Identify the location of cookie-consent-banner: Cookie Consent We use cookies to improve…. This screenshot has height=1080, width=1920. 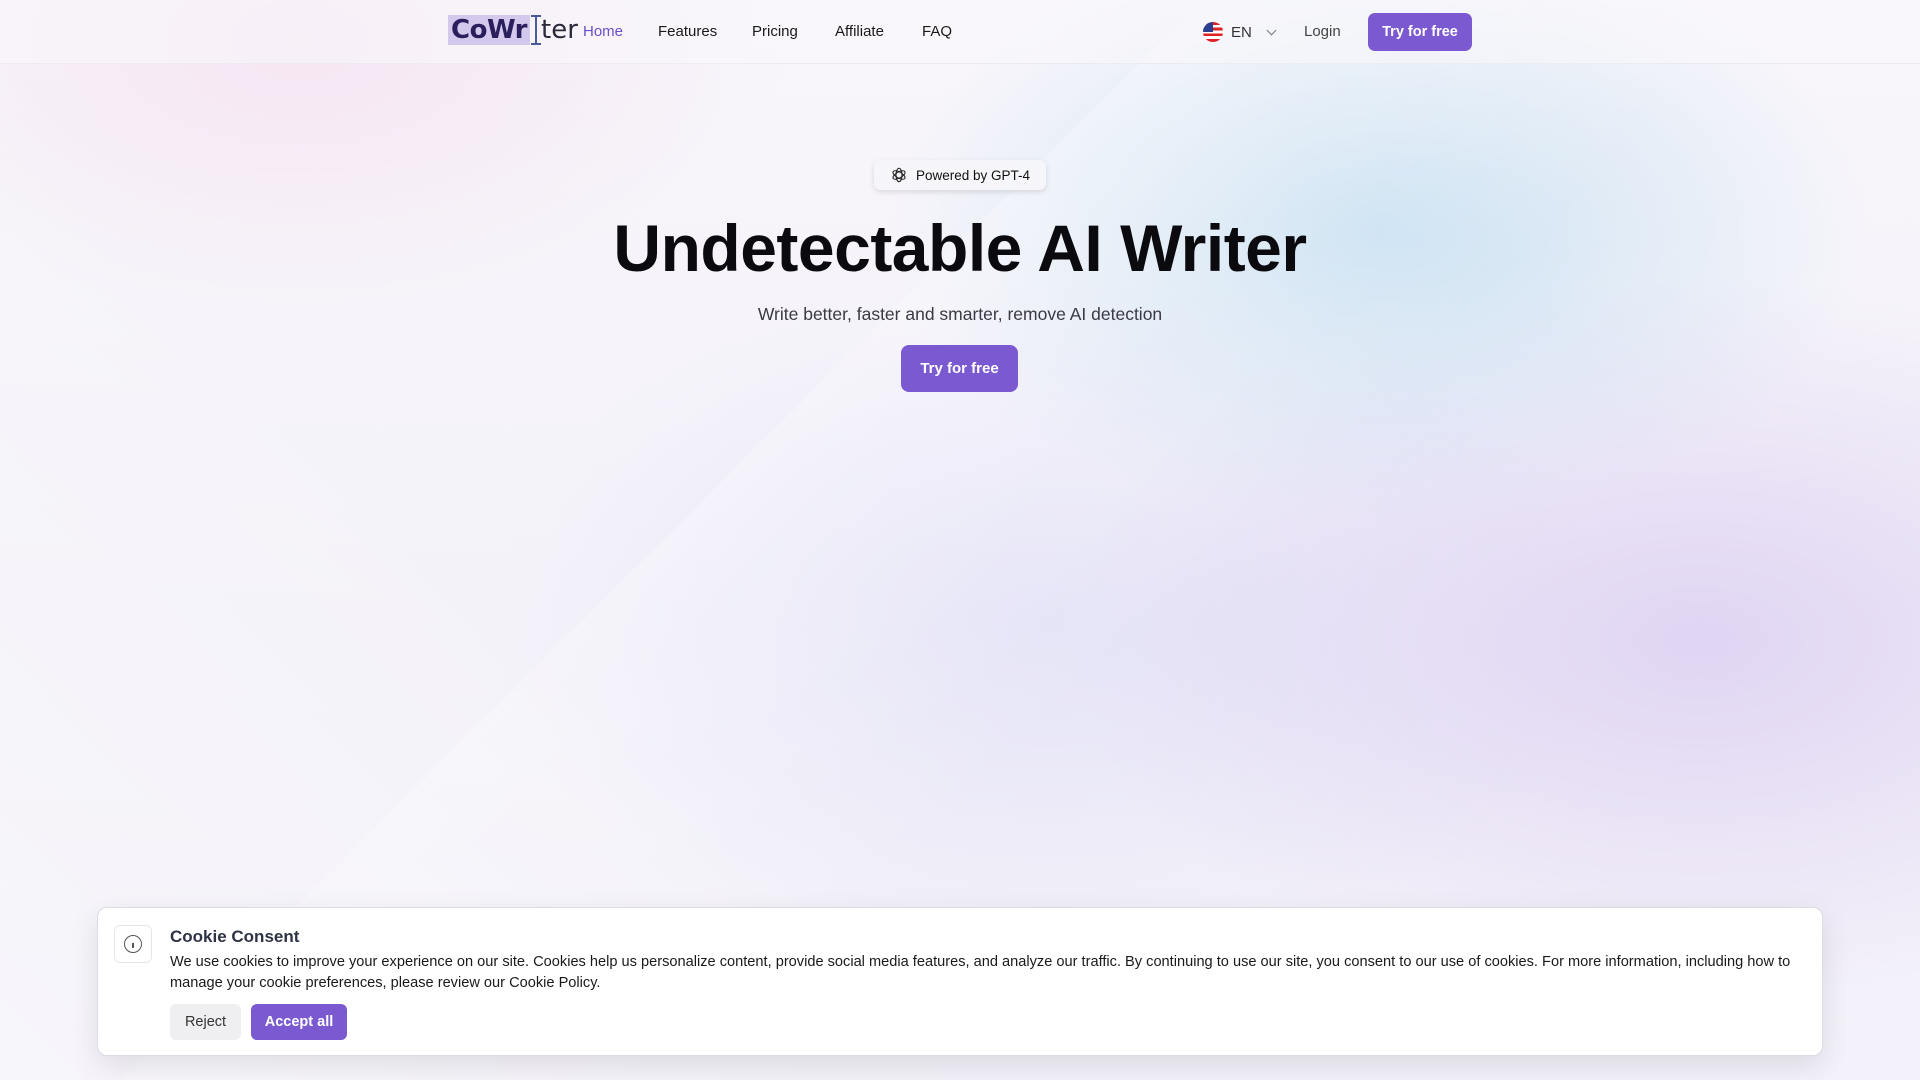
(960, 981).